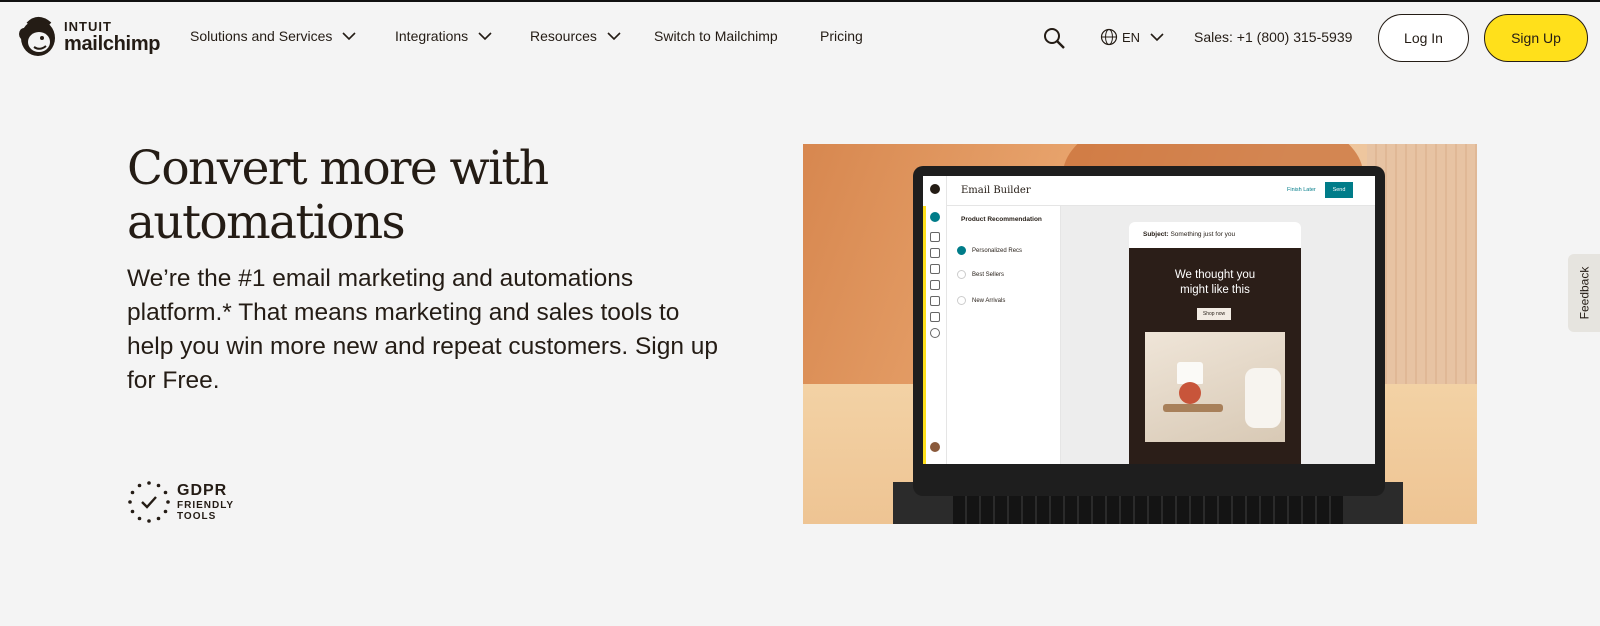 This screenshot has height=626, width=1600. What do you see at coordinates (338, 195) in the screenshot?
I see `hero-title: Convert more with automations` at bounding box center [338, 195].